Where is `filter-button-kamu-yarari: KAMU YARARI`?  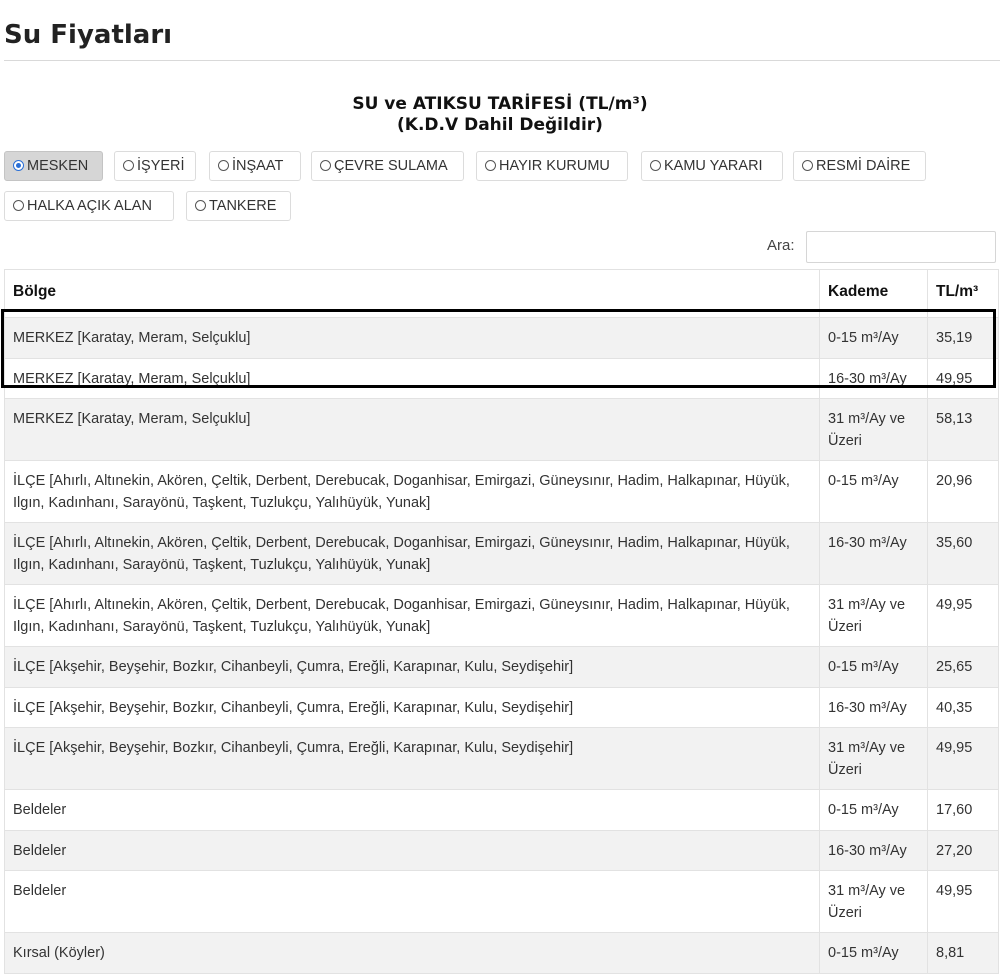
filter-button-kamu-yarari: KAMU YARARI is located at coordinates (712, 166).